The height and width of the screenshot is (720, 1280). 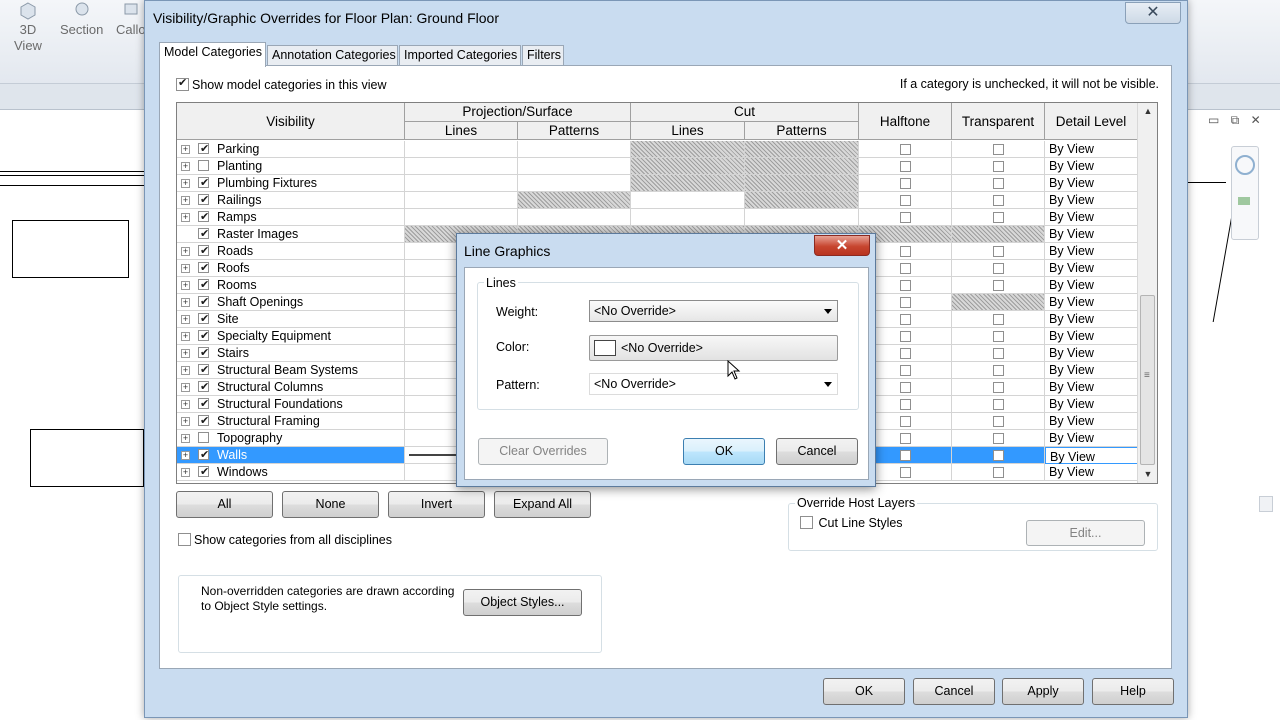 What do you see at coordinates (1147, 293) in the screenshot?
I see `grid-vertical-scrollbar: ▲ ≡ ▼` at bounding box center [1147, 293].